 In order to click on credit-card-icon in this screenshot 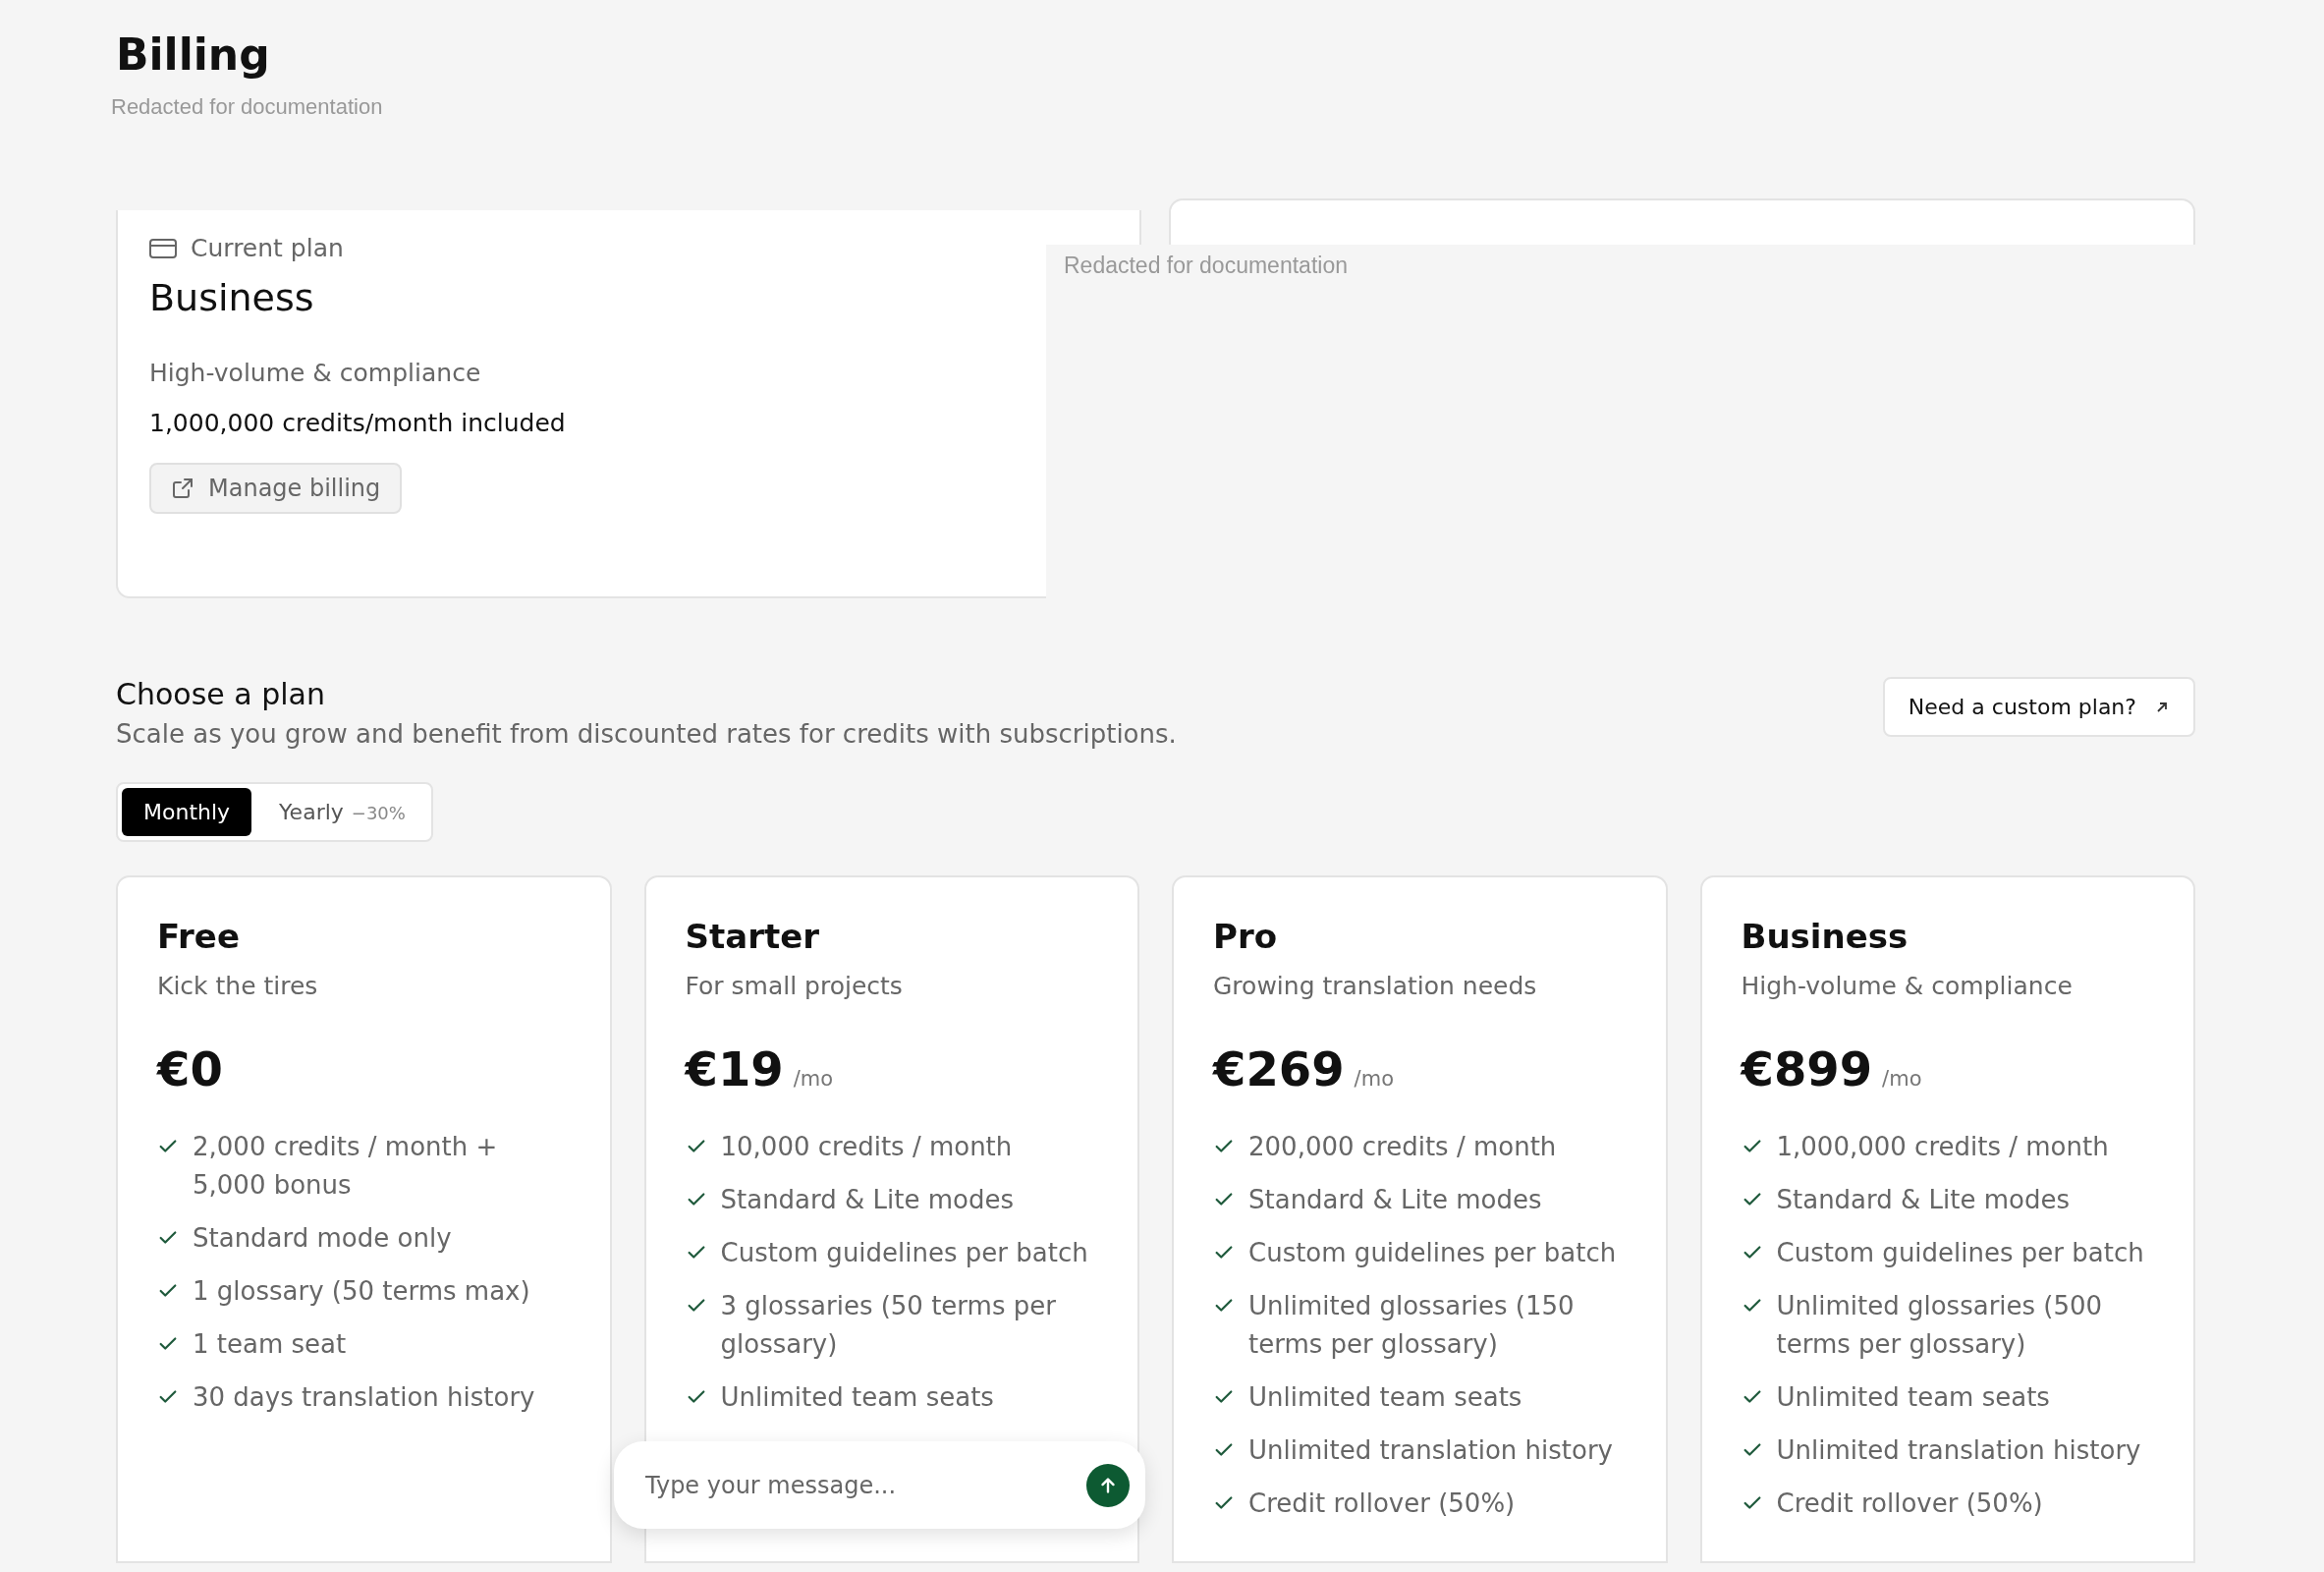, I will do `click(163, 248)`.